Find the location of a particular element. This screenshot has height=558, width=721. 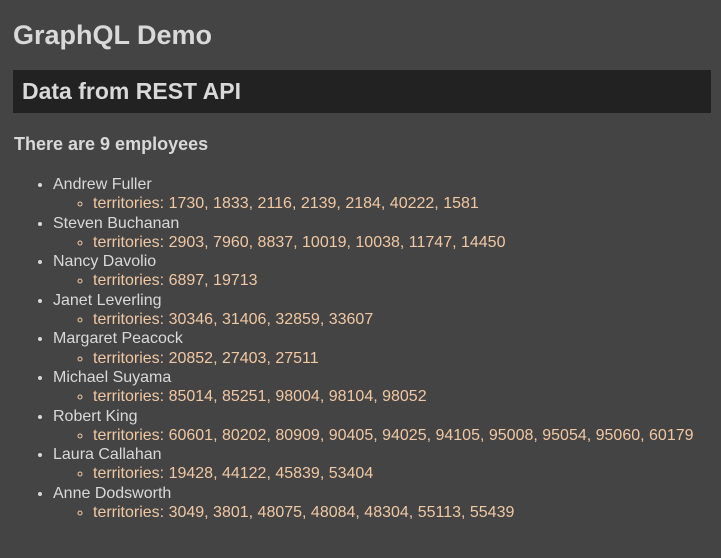

territory-item: territories: 30346, 31406, 32859, 33607 is located at coordinates (402, 319).